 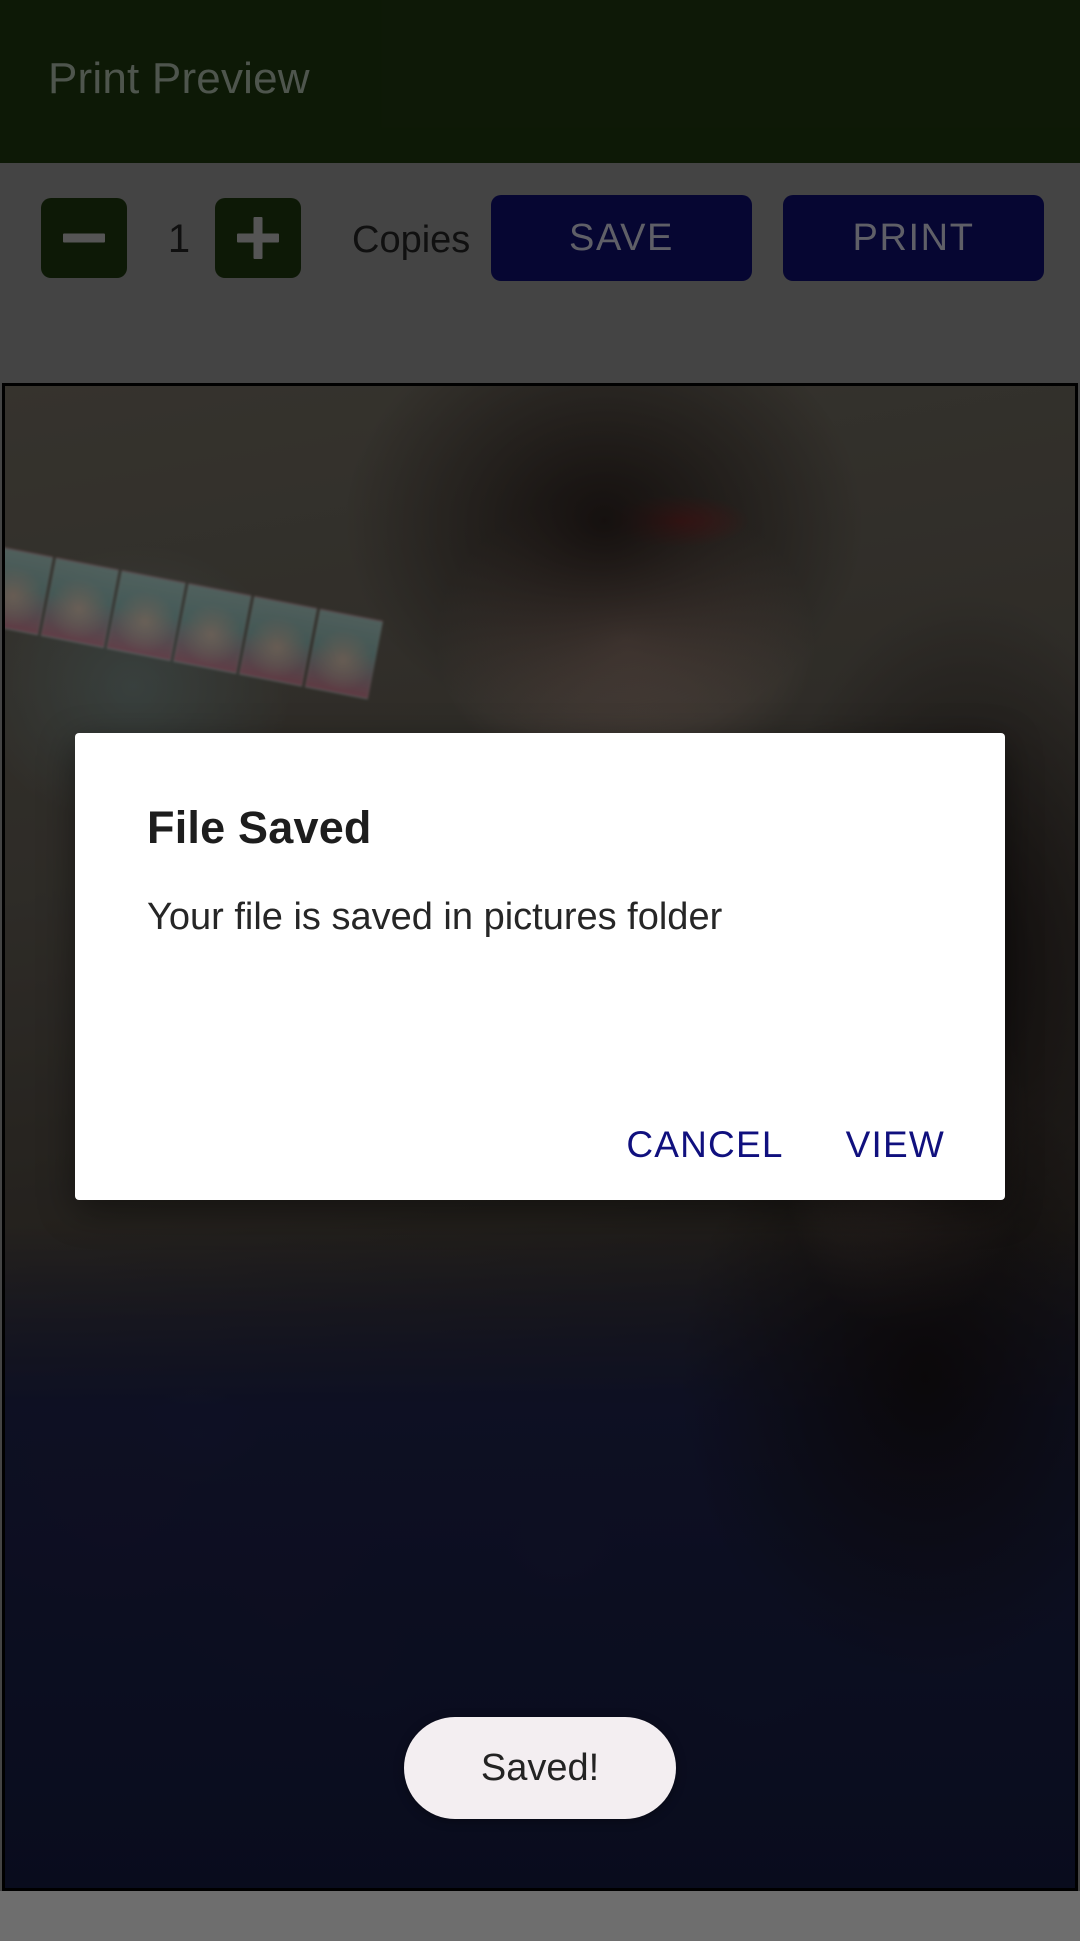 I want to click on copies-value: 1, so click(x=179, y=239).